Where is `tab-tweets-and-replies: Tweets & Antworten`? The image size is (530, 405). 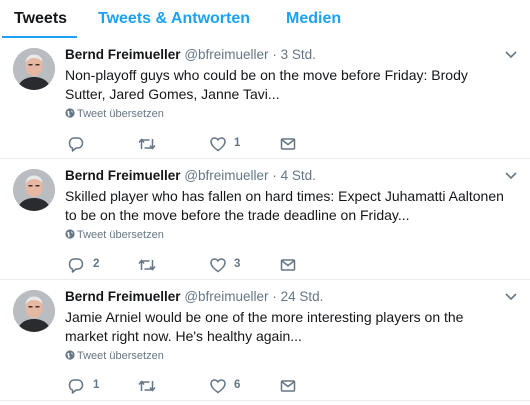
tab-tweets-and-replies: Tweets & Antworten is located at coordinates (174, 19).